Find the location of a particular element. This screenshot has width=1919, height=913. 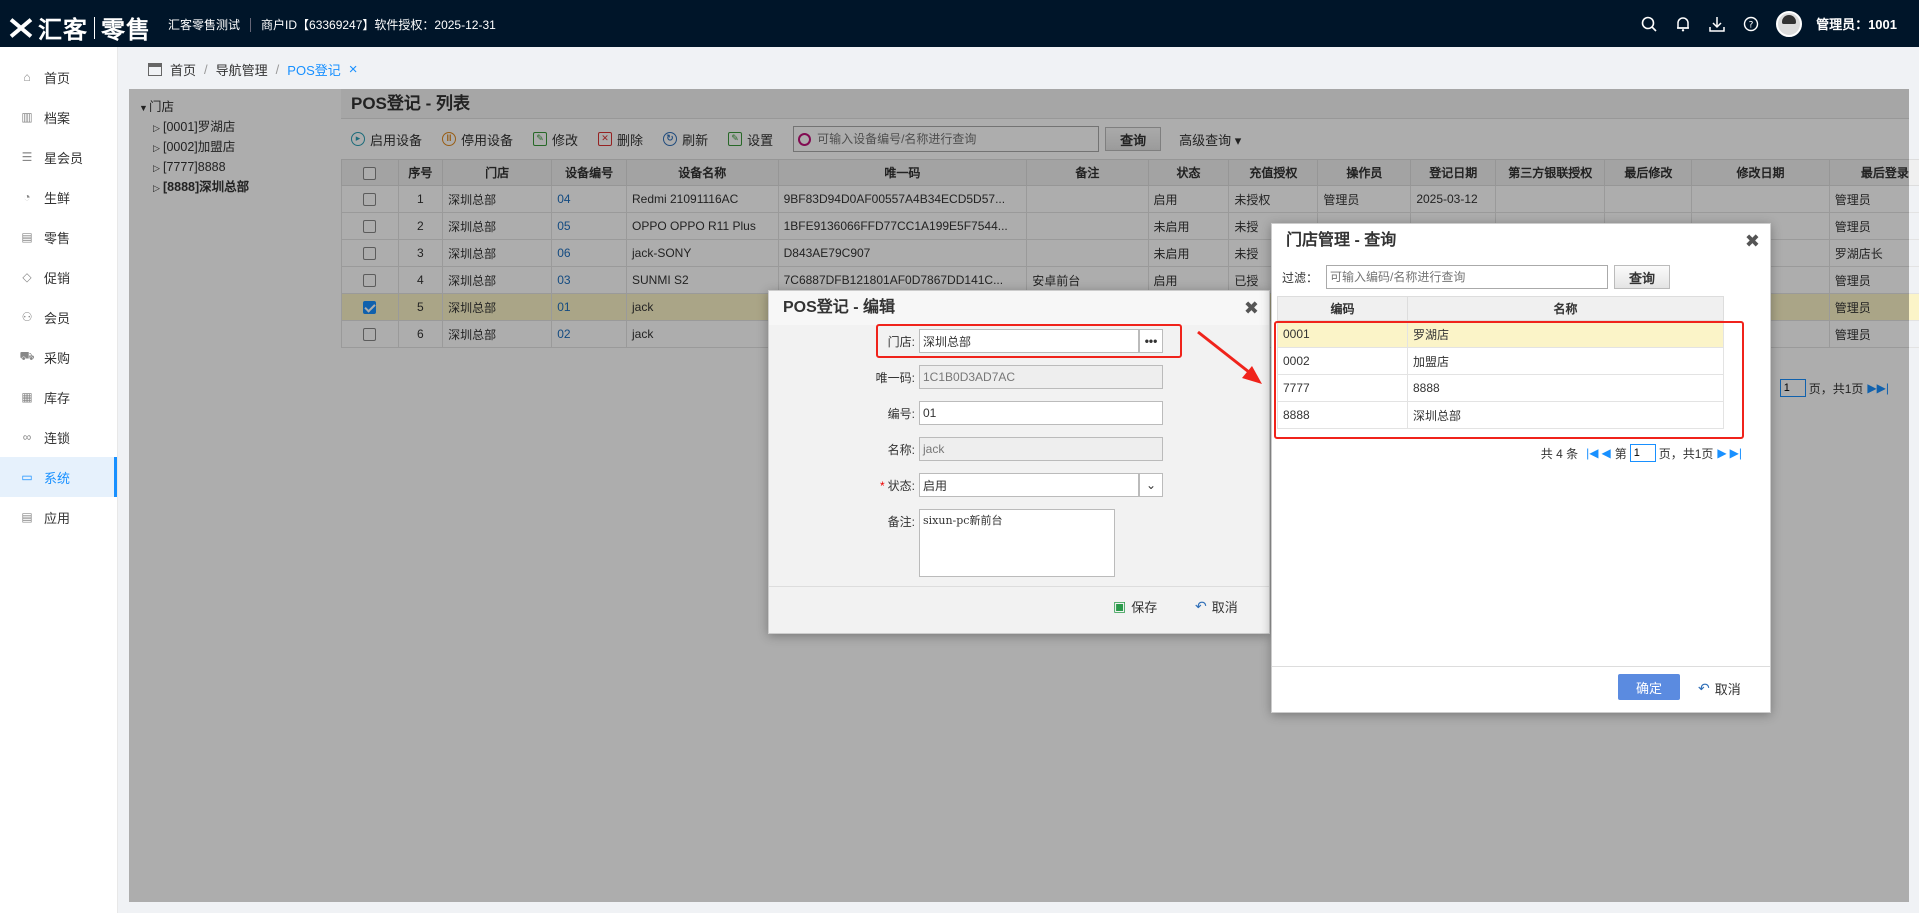

store-field-highlight is located at coordinates (1029, 341).